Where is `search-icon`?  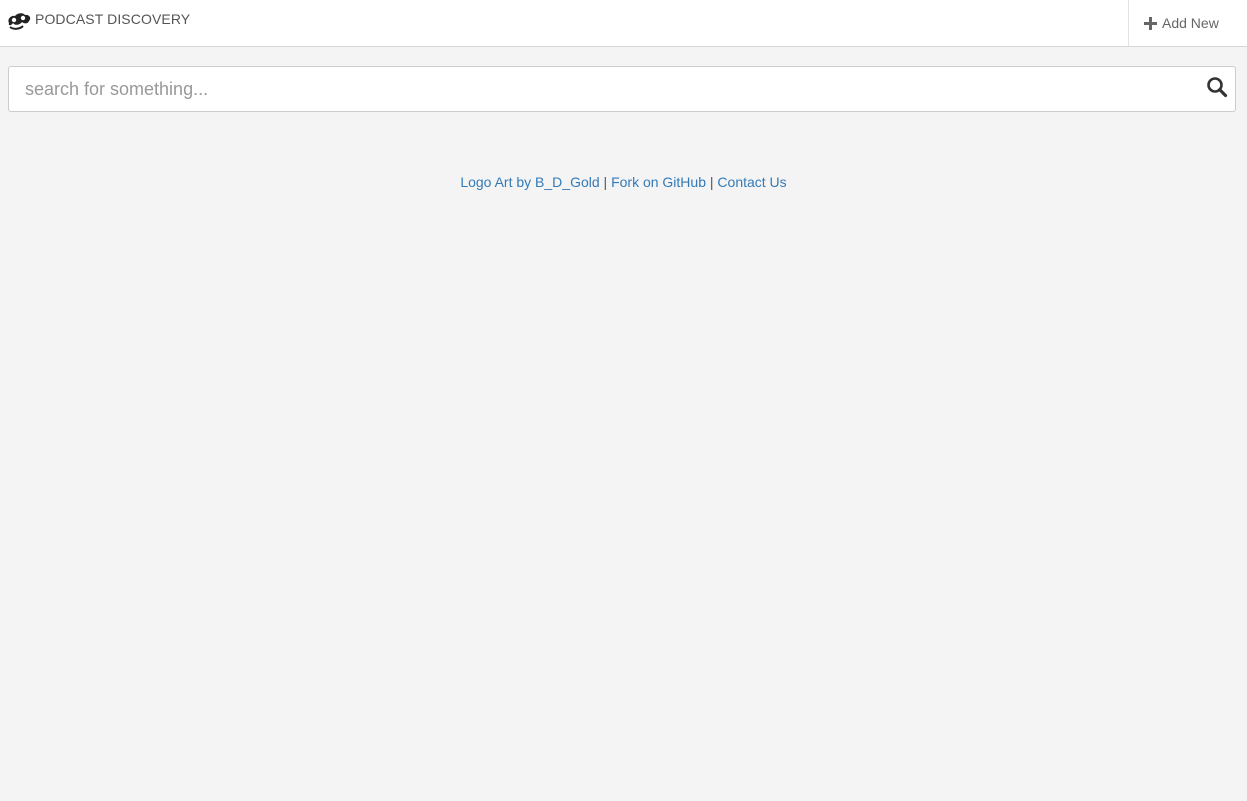 search-icon is located at coordinates (1217, 87).